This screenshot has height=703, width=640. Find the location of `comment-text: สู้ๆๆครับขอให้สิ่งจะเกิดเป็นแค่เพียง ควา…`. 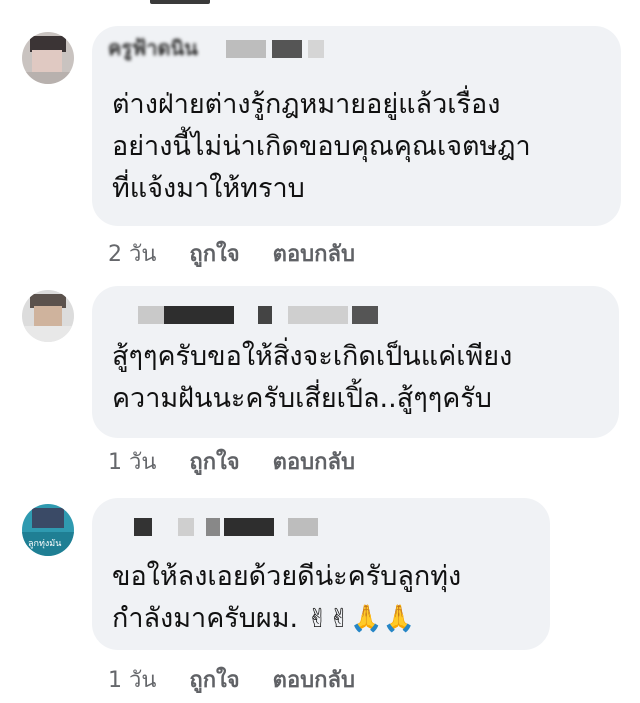

comment-text: สู้ๆๆครับขอให้สิ่งจะเกิดเป็นแค่เพียง ควา… is located at coordinates (355, 378).